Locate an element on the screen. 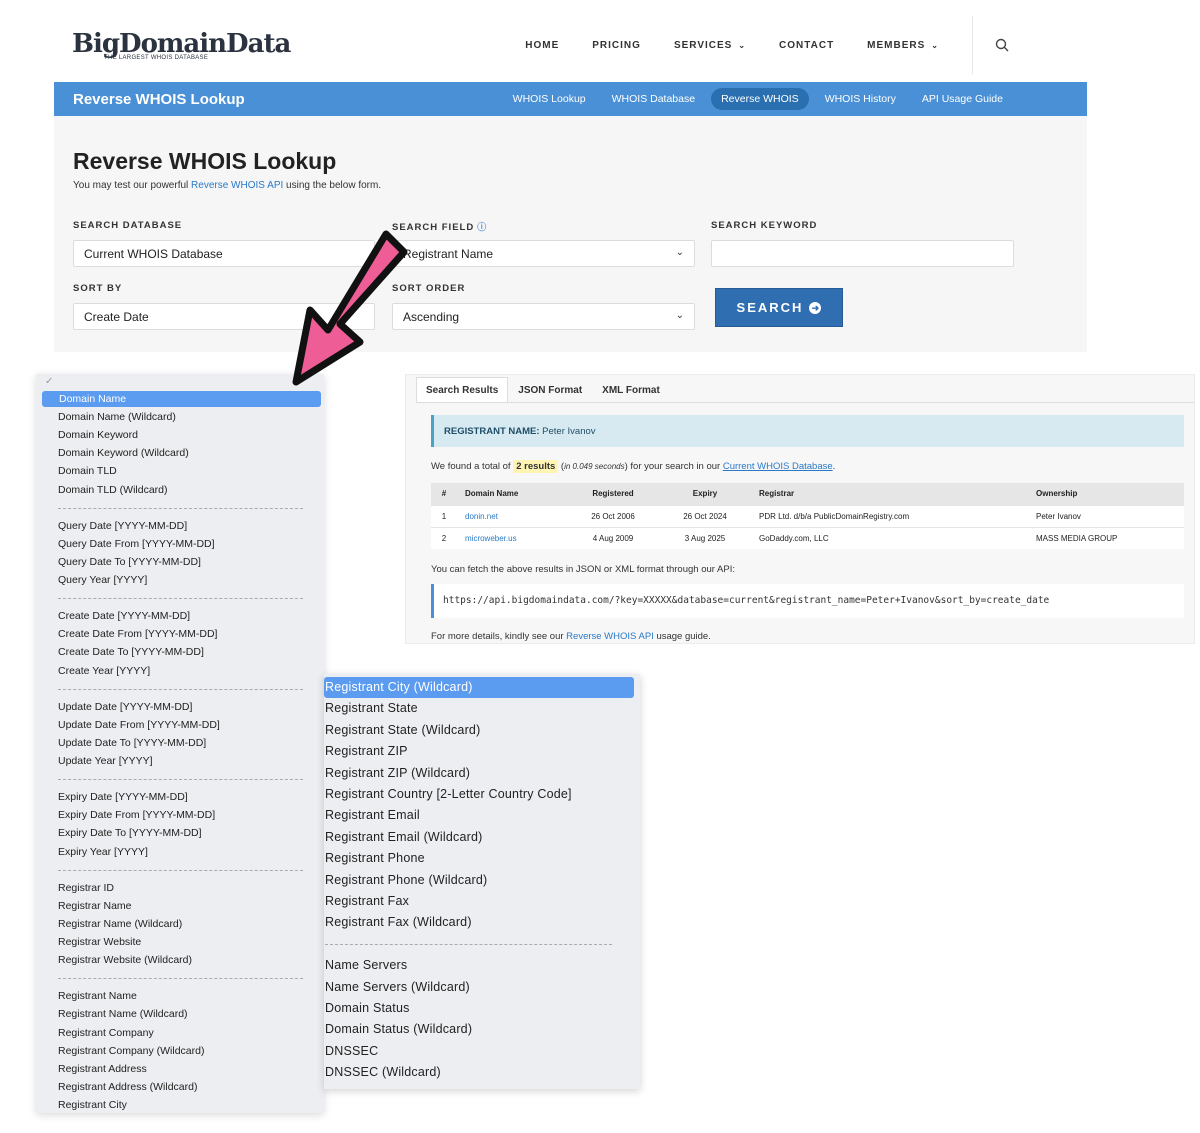  menu-services: SERVICES ⌄ is located at coordinates (710, 45).